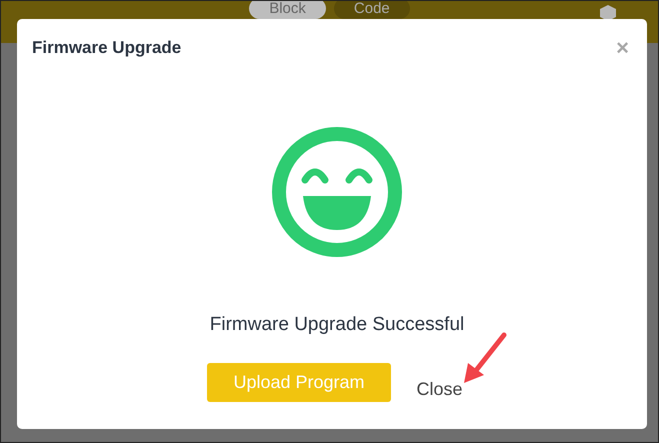 This screenshot has width=659, height=443. Describe the element at coordinates (337, 192) in the screenshot. I see `smiley-icon` at that location.